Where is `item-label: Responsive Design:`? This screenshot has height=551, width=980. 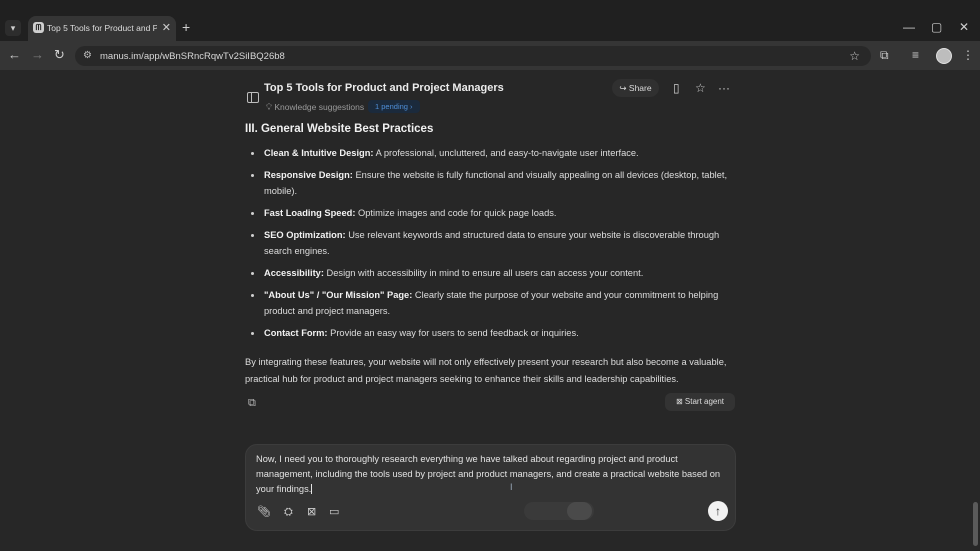 item-label: Responsive Design: is located at coordinates (308, 174).